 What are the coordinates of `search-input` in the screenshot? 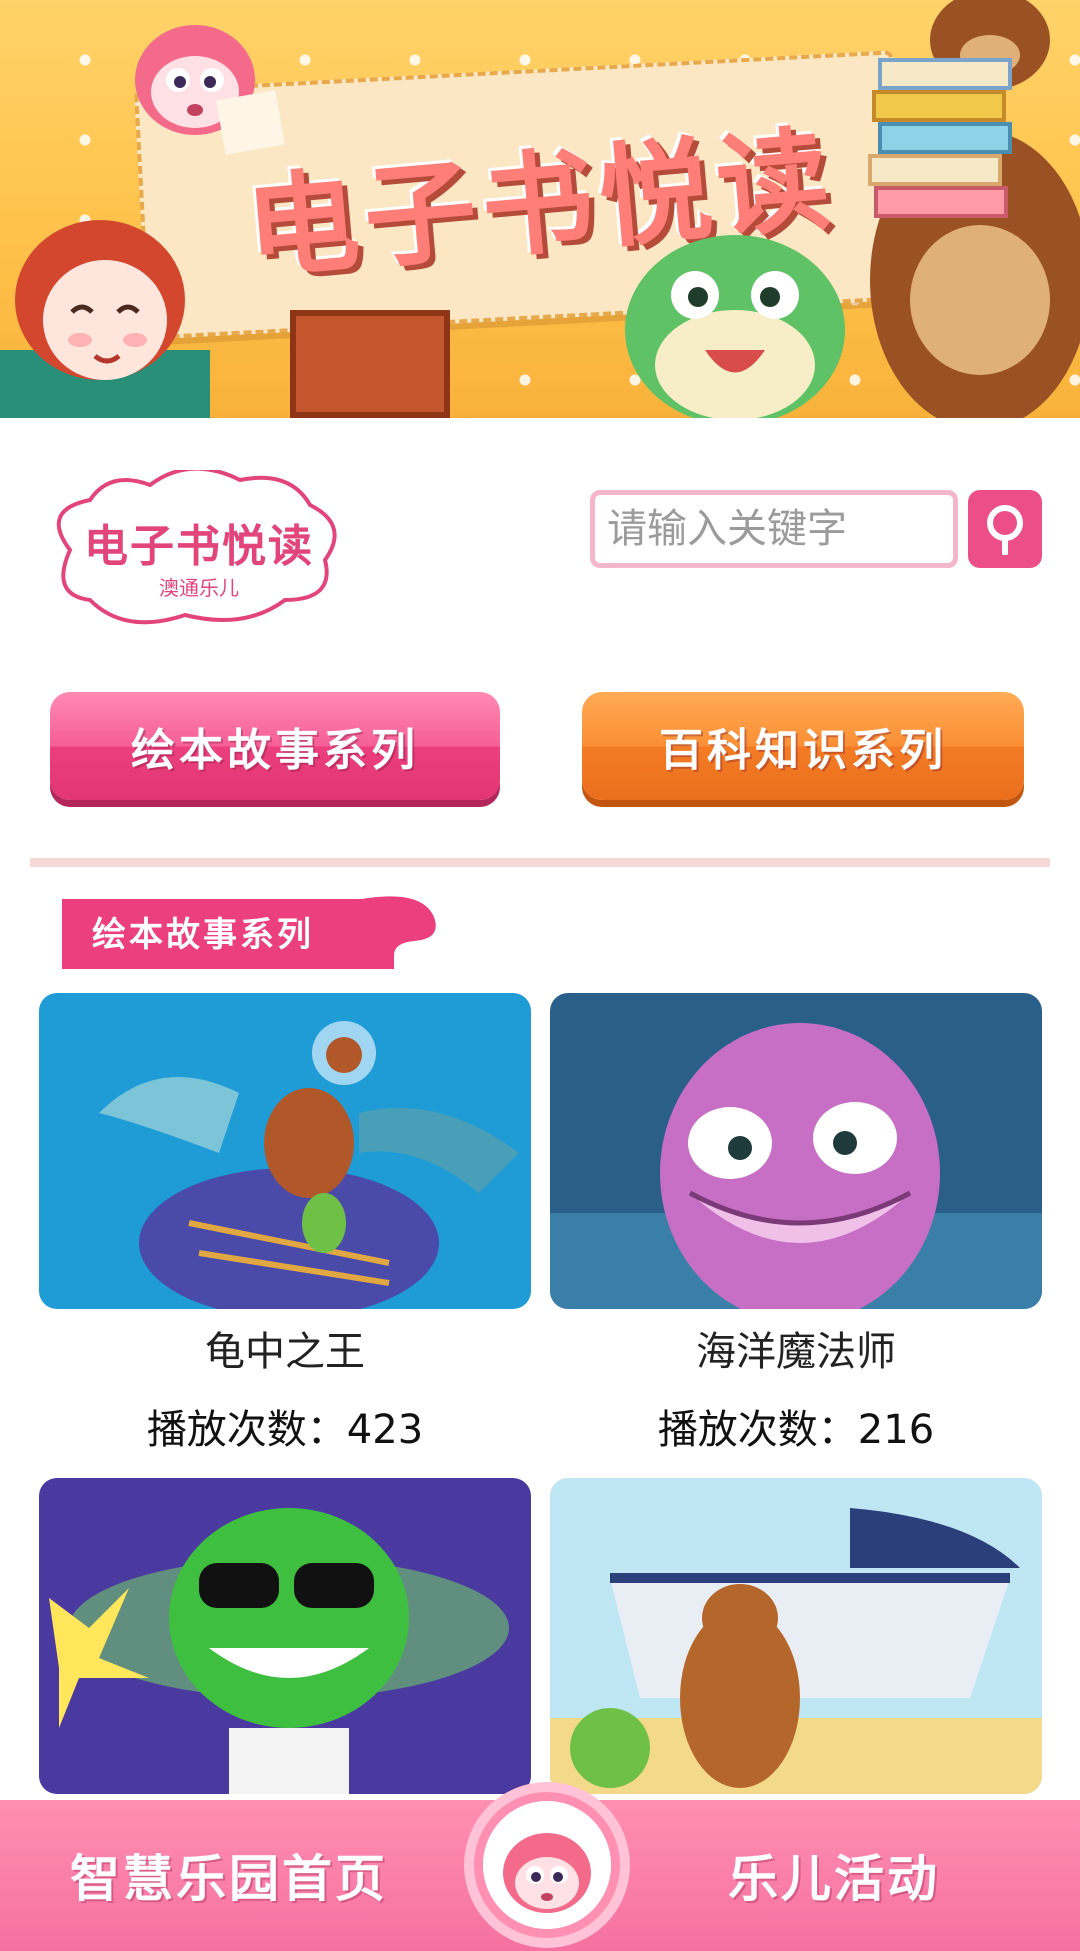 It's located at (780, 529).